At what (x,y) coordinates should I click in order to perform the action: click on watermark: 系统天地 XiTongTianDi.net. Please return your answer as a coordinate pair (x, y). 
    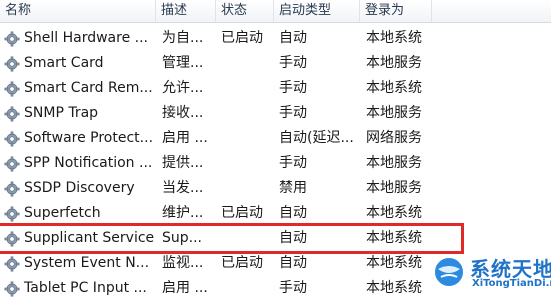
    Looking at the image, I should click on (490, 272).